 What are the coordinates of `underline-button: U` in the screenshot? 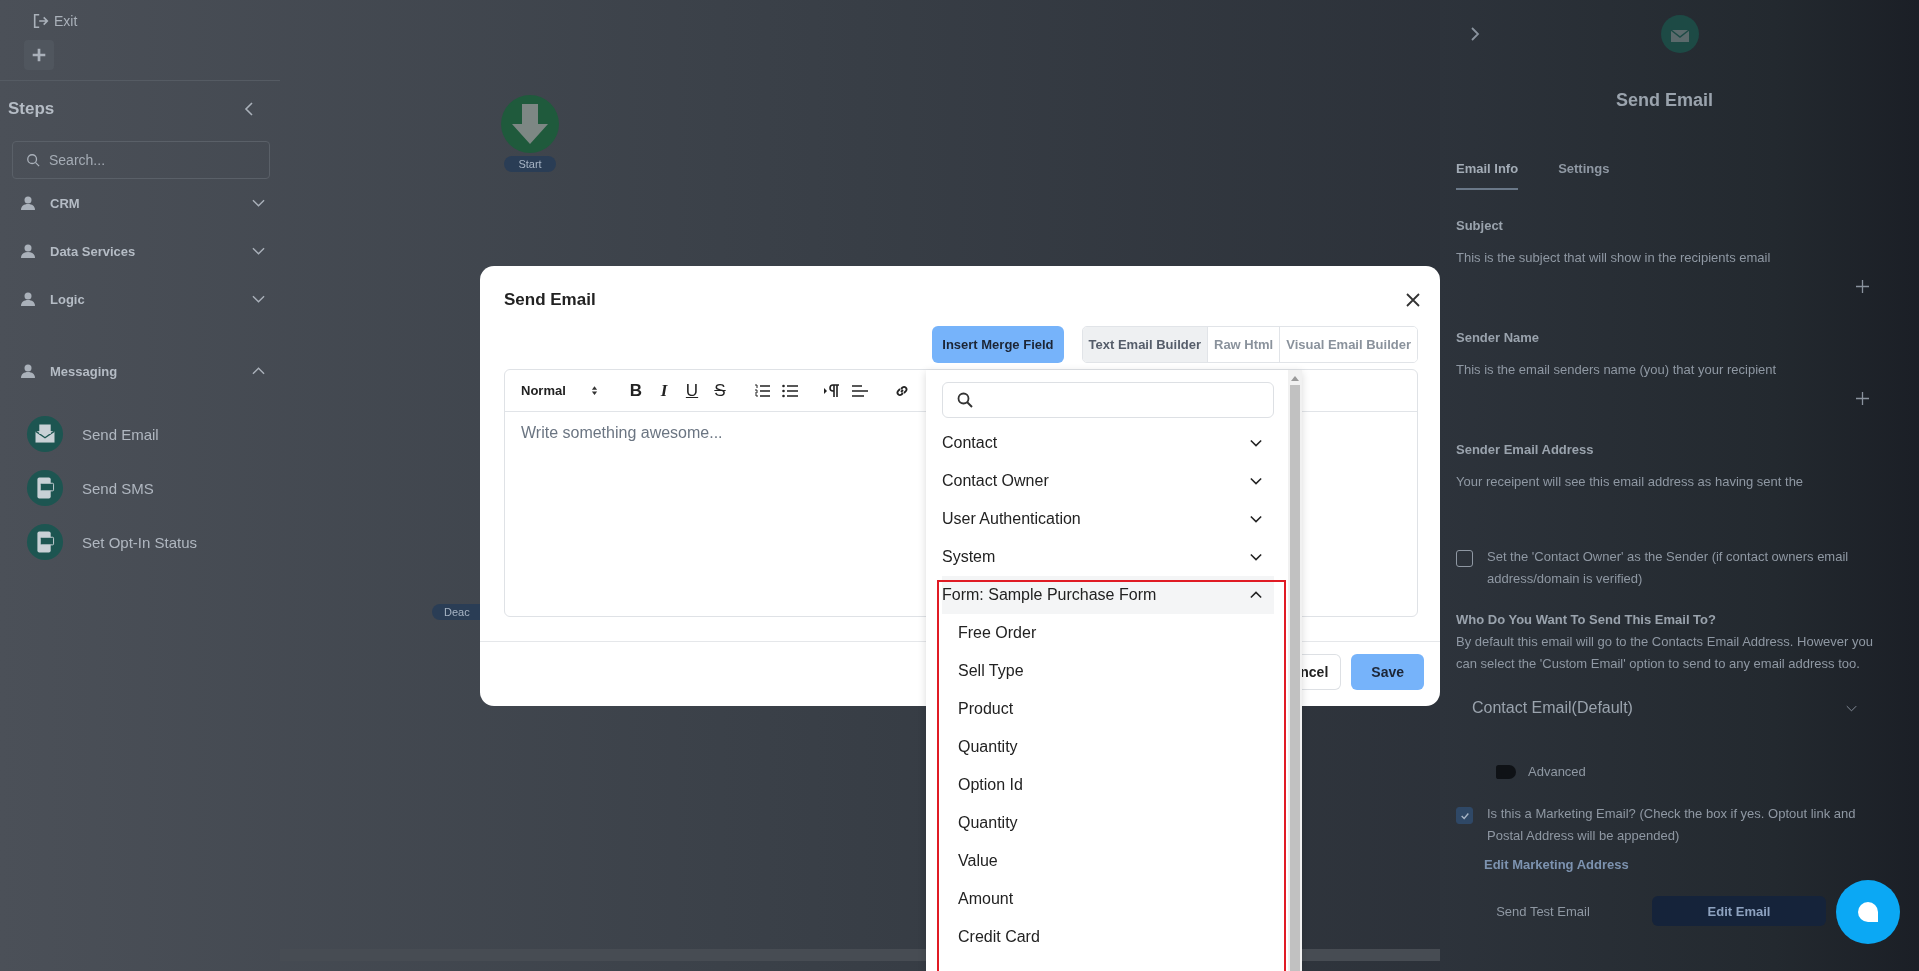 It's located at (692, 390).